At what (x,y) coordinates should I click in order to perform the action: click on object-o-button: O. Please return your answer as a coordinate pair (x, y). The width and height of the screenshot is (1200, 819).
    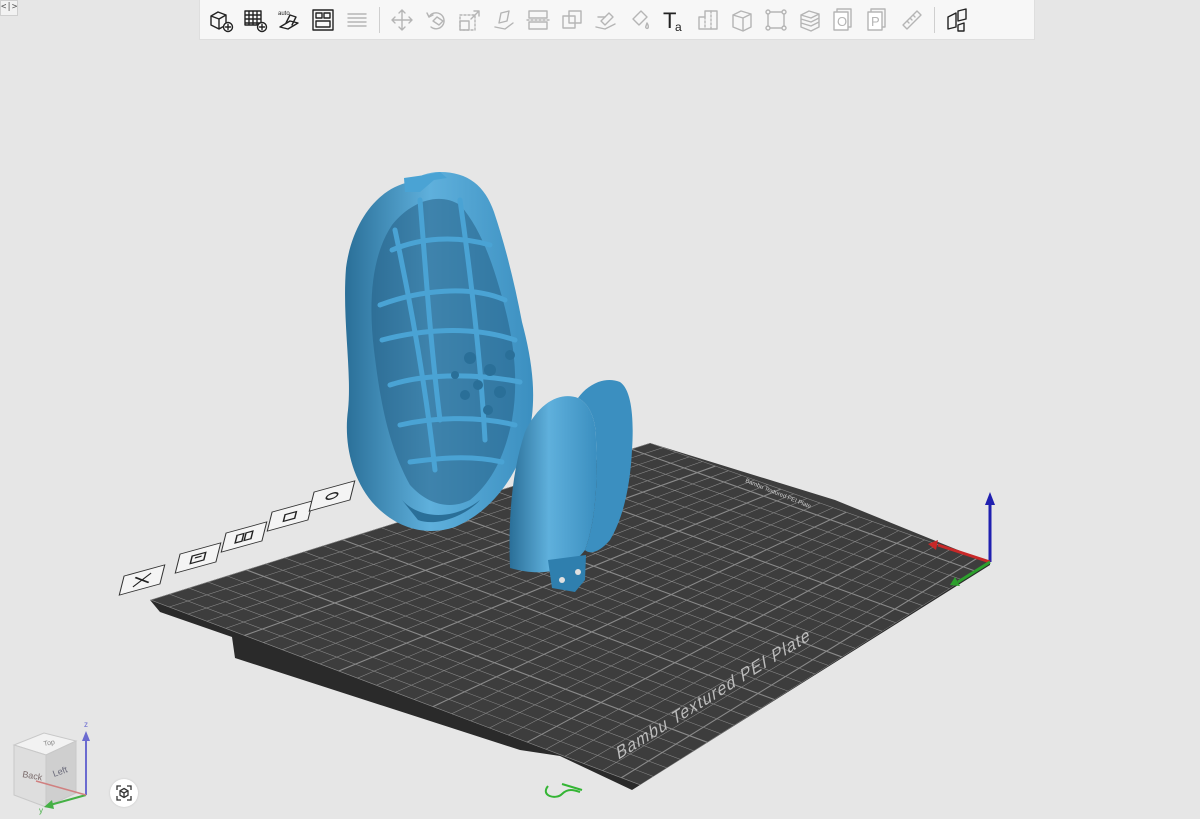
    Looking at the image, I should click on (844, 20).